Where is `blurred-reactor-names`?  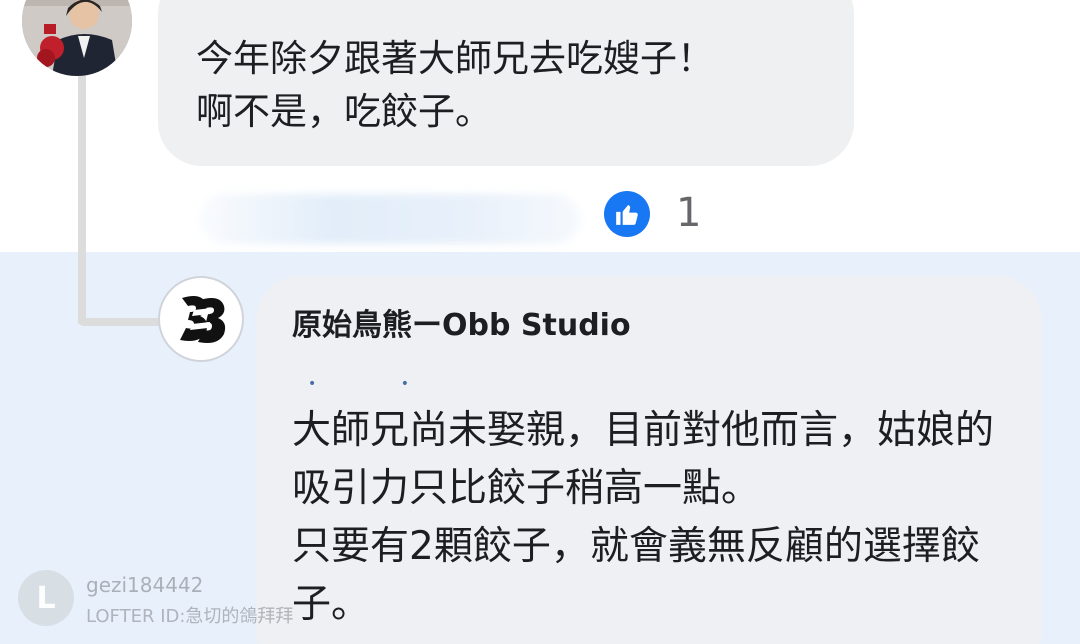
blurred-reactor-names is located at coordinates (390, 219).